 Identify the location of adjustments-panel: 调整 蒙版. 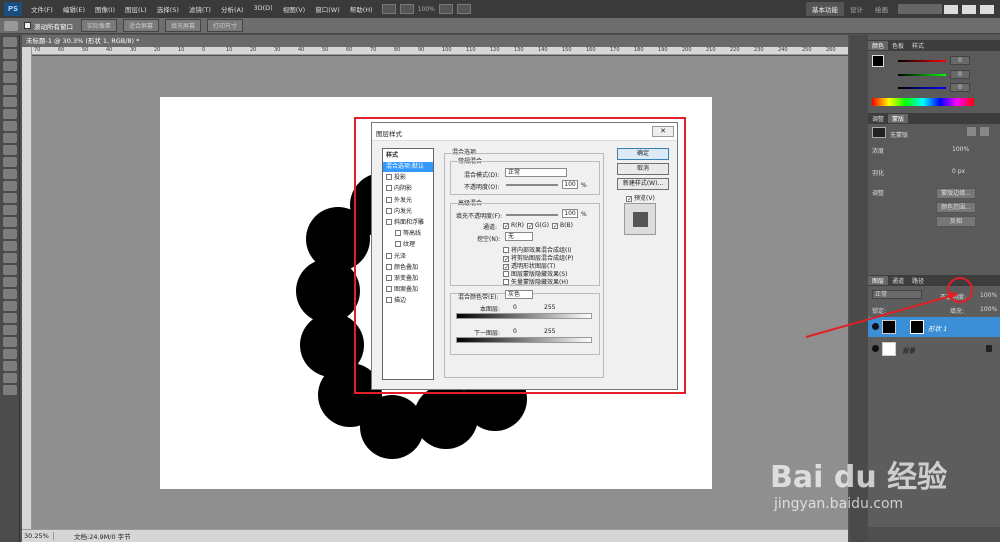
(934, 118).